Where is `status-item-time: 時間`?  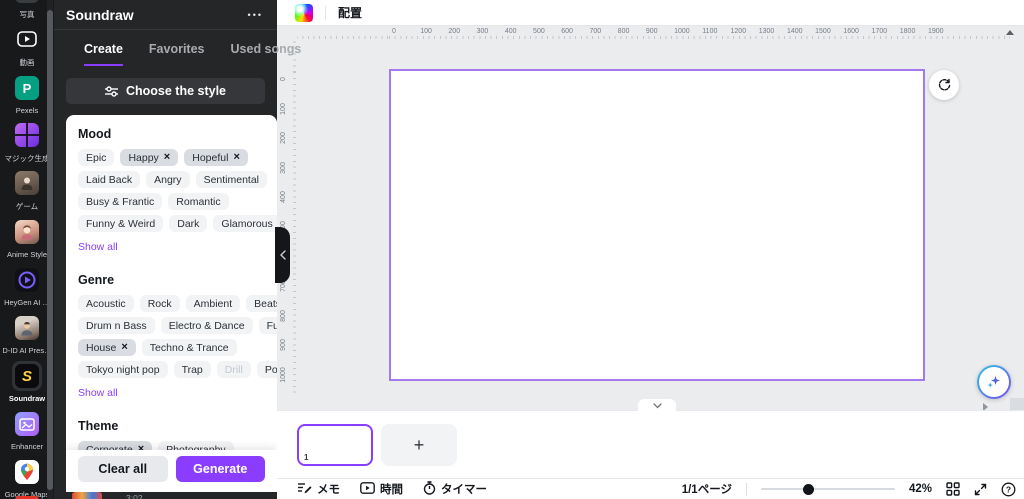 status-item-time: 時間 is located at coordinates (381, 489).